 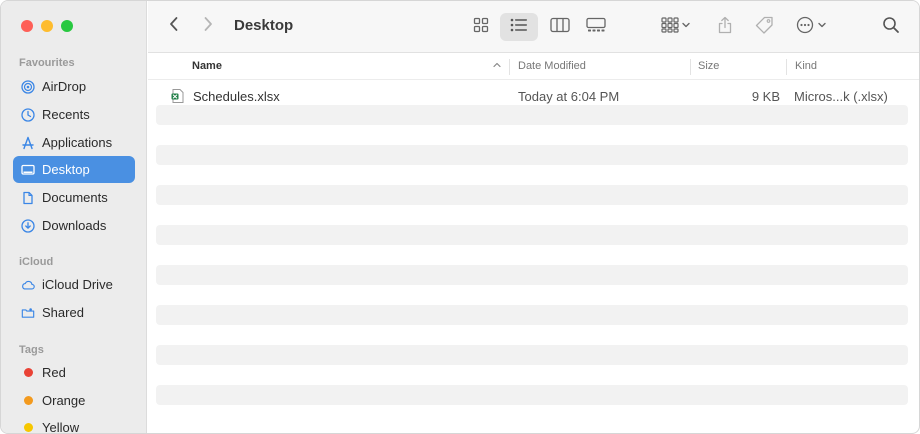 I want to click on sidebar-item-recents: Recents, so click(x=74, y=114).